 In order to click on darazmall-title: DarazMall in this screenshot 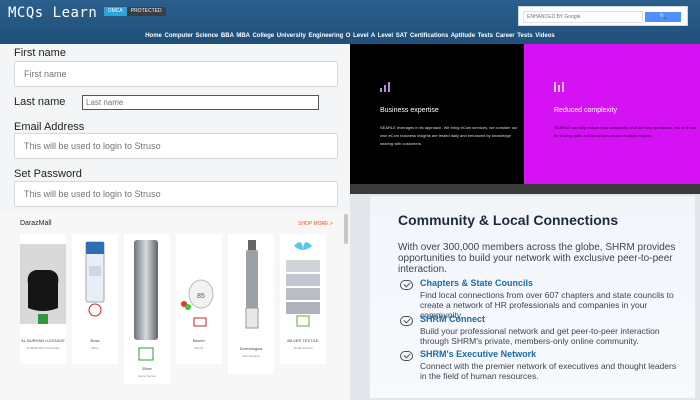, I will do `click(36, 223)`.